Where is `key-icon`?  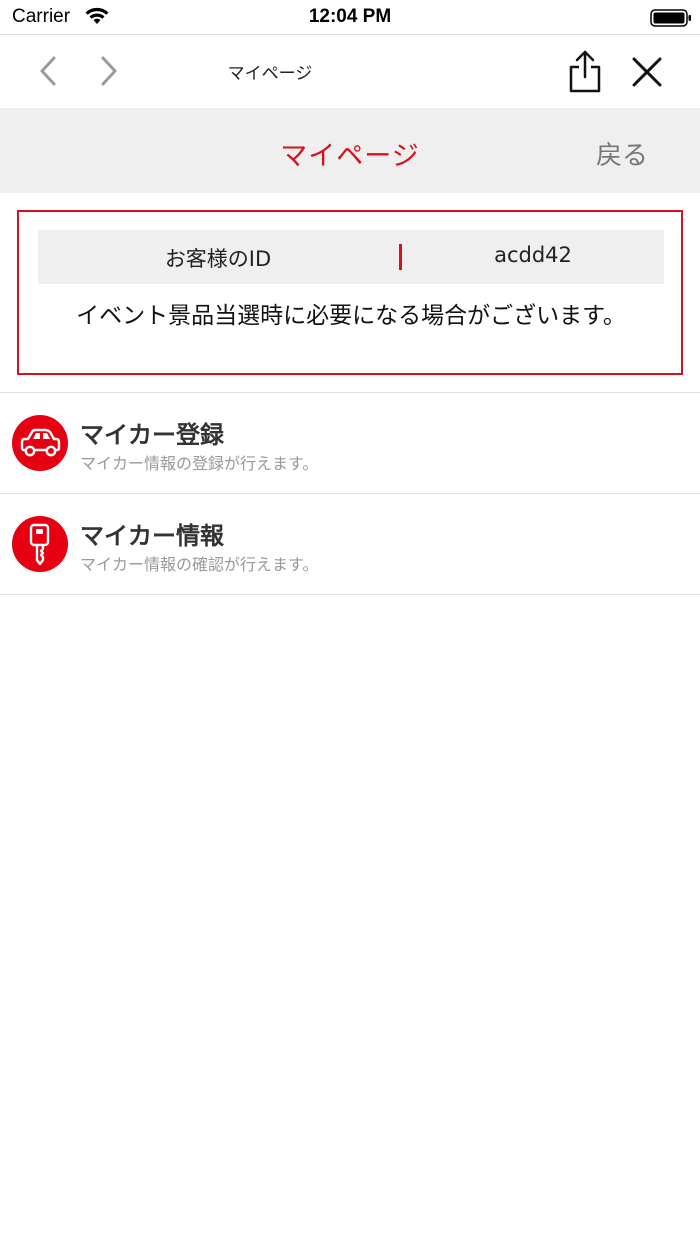
key-icon is located at coordinates (40, 544).